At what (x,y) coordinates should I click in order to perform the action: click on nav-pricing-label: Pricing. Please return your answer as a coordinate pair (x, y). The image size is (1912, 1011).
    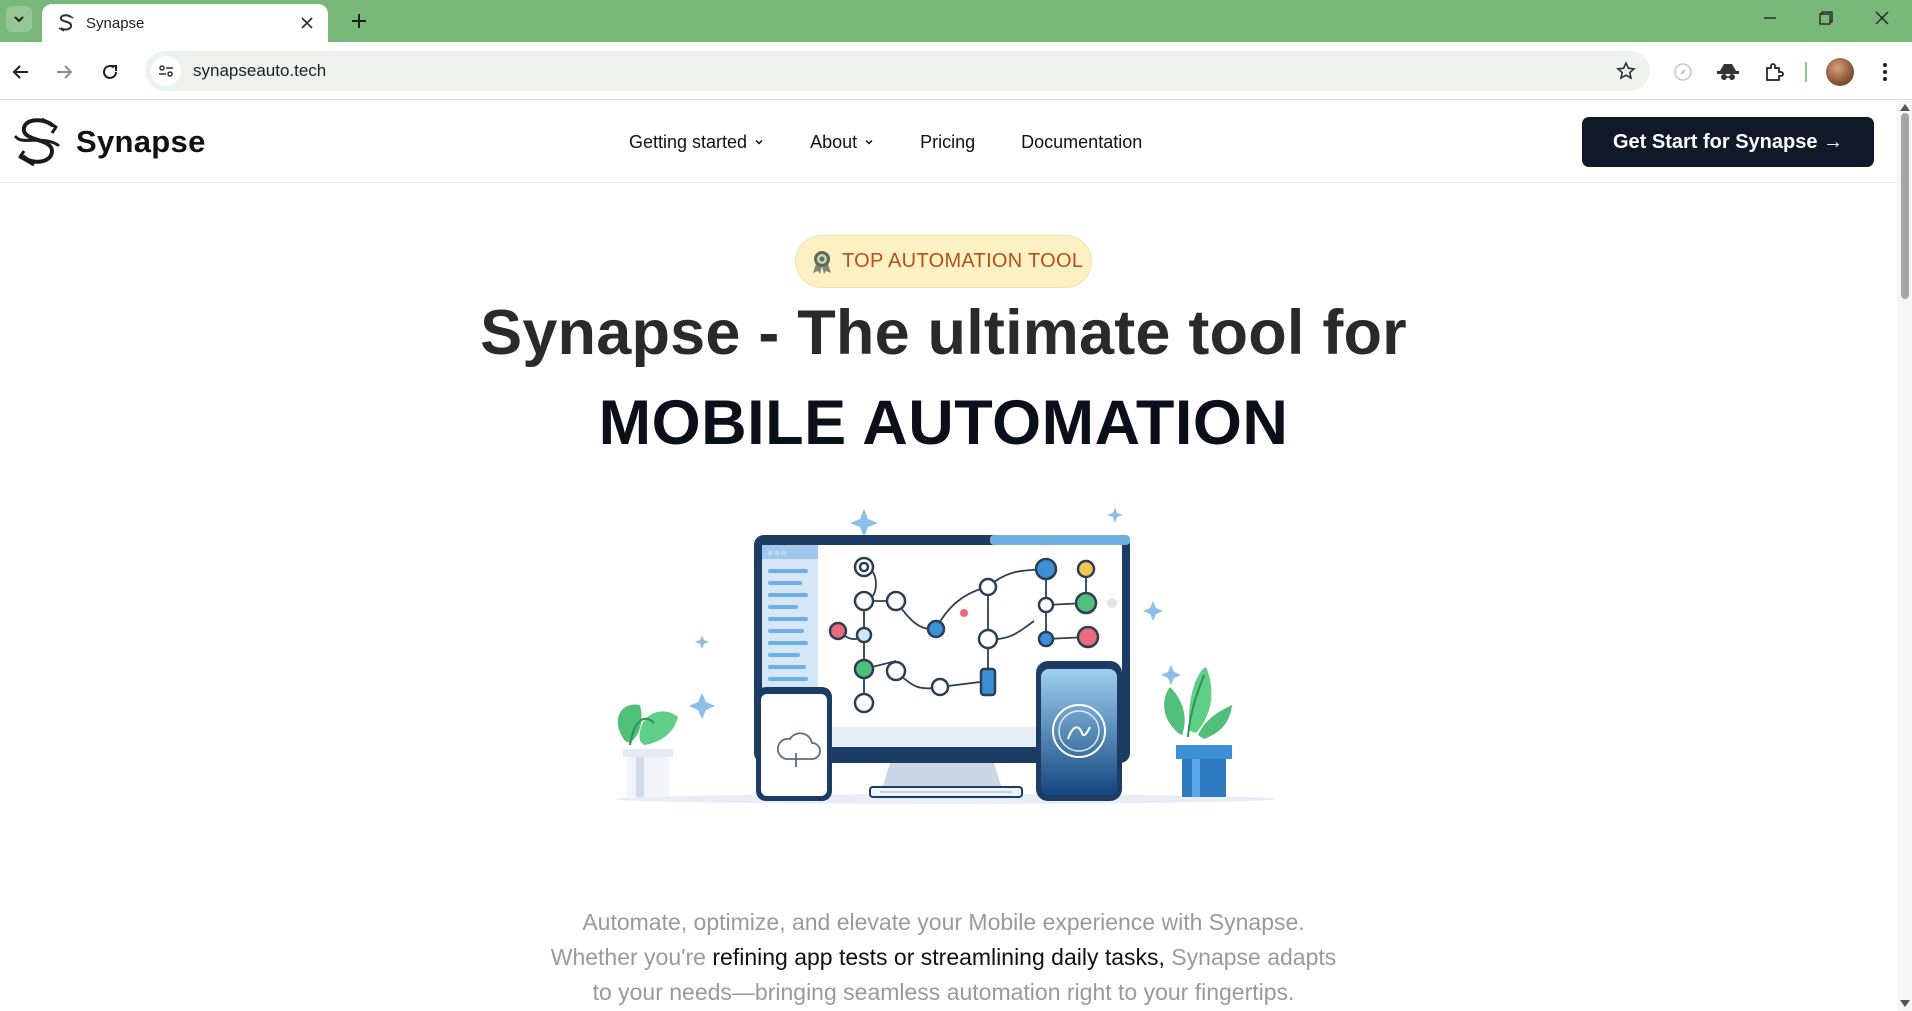
    Looking at the image, I should click on (948, 141).